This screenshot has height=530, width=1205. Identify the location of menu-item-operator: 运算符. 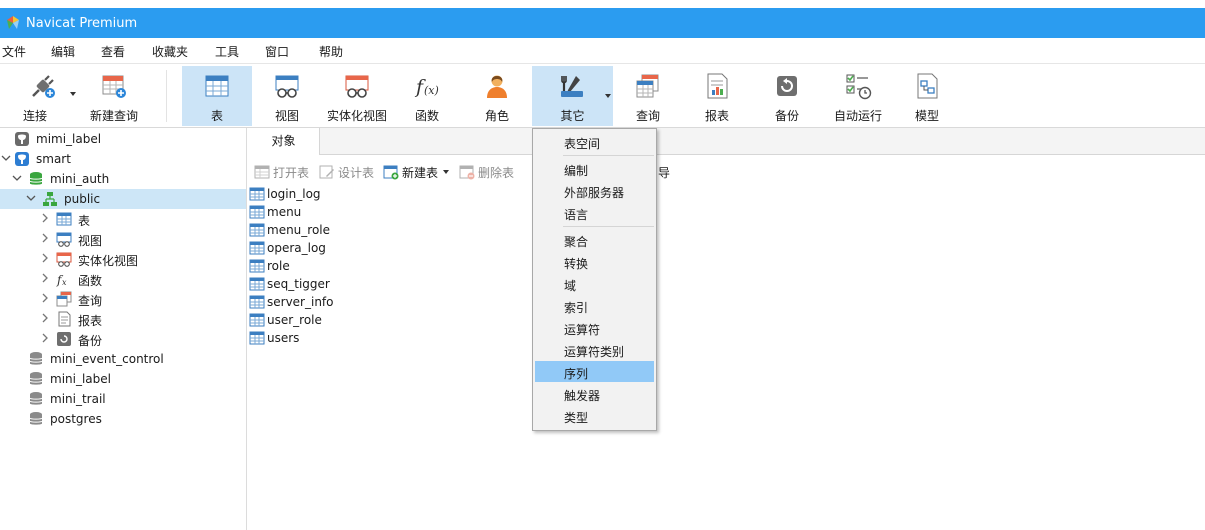
(594, 327).